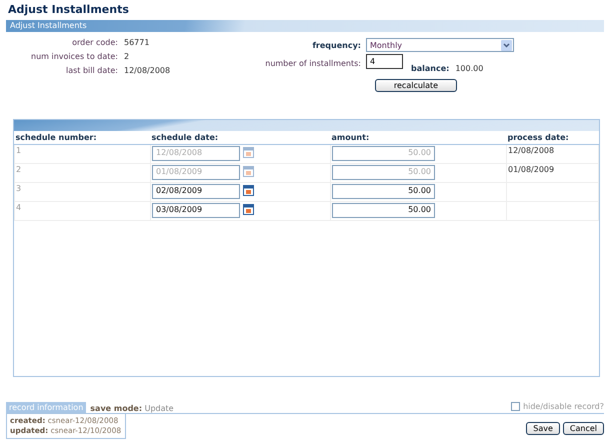 Image resolution: width=608 pixels, height=442 pixels. I want to click on action-button: Save, so click(543, 428).